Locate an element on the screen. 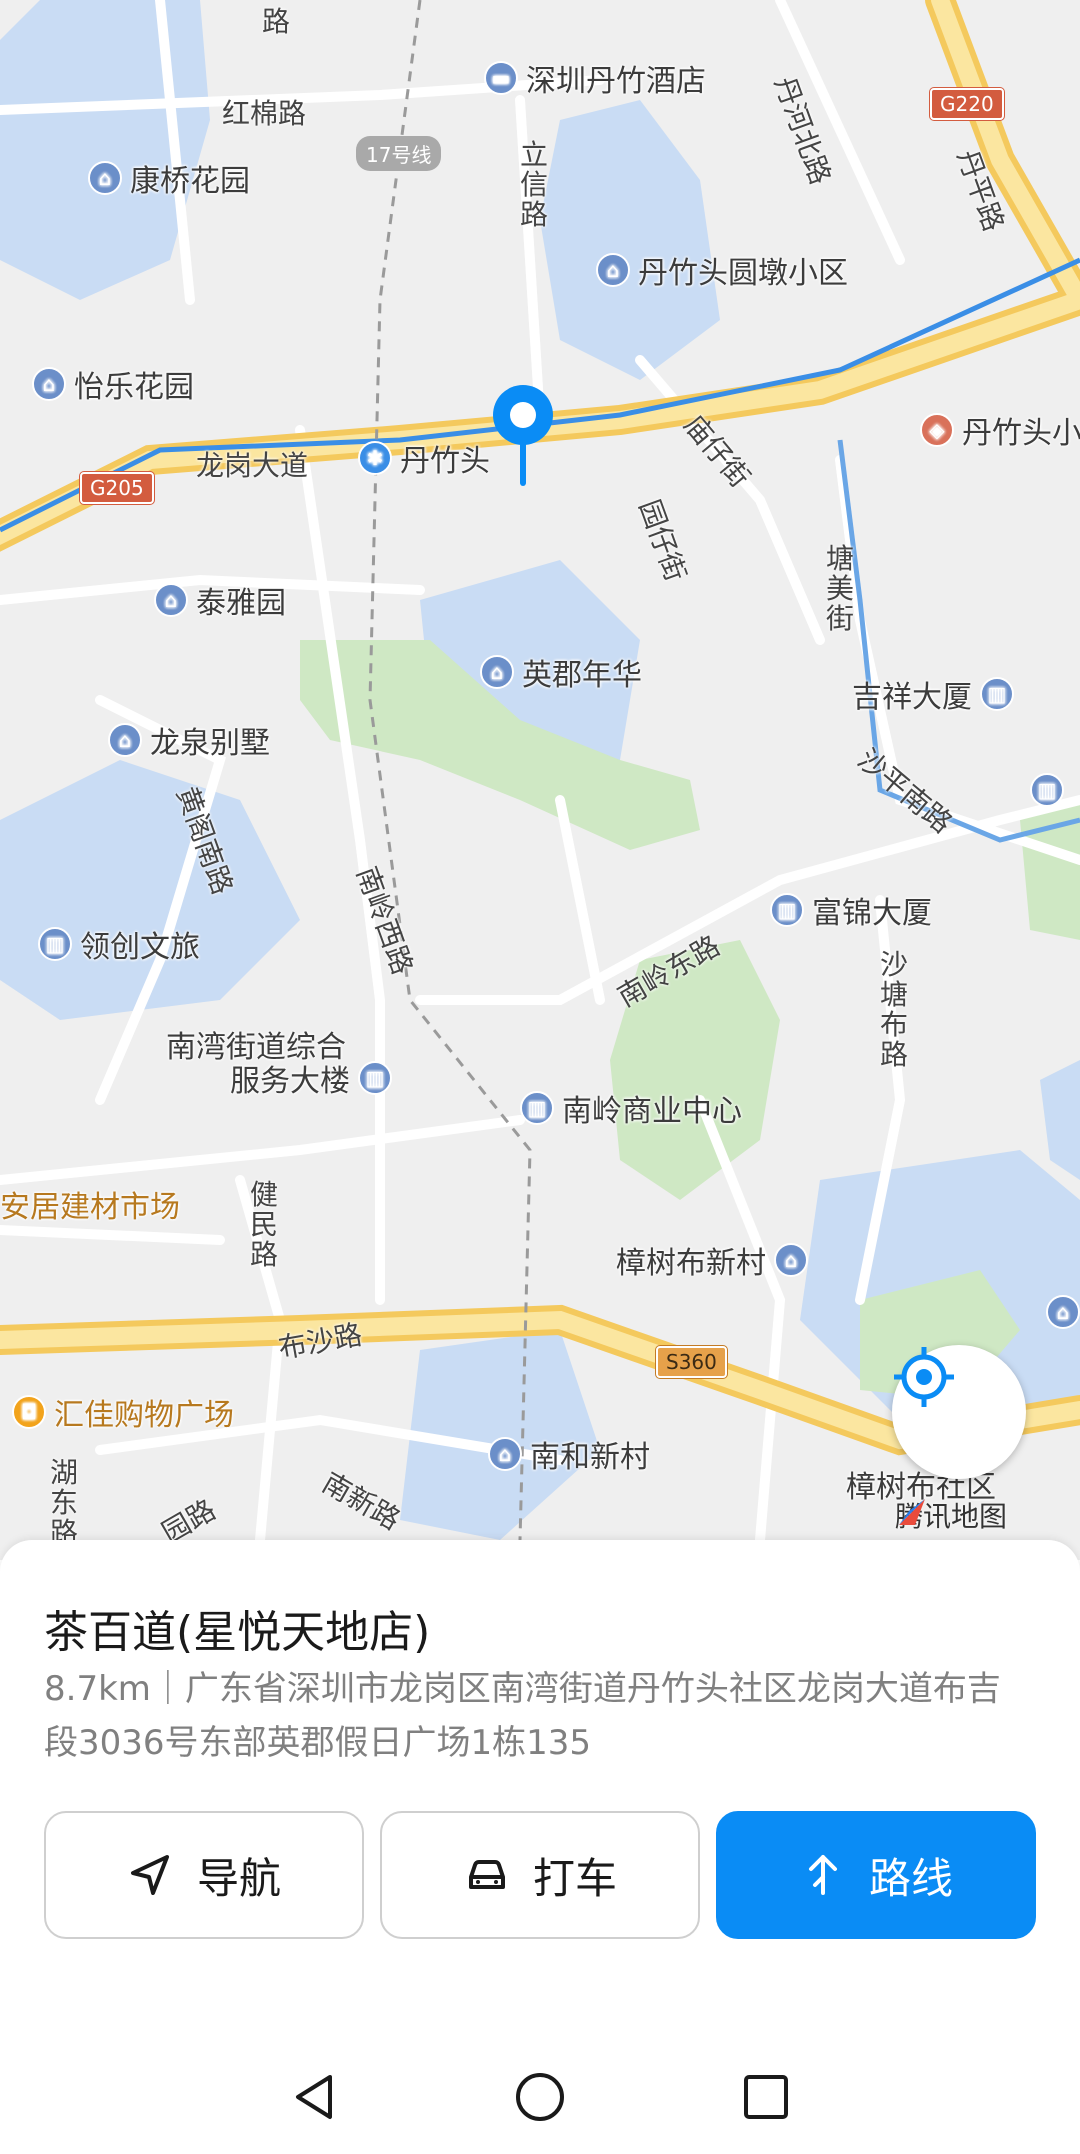  home-circle-icon is located at coordinates (540, 2097).